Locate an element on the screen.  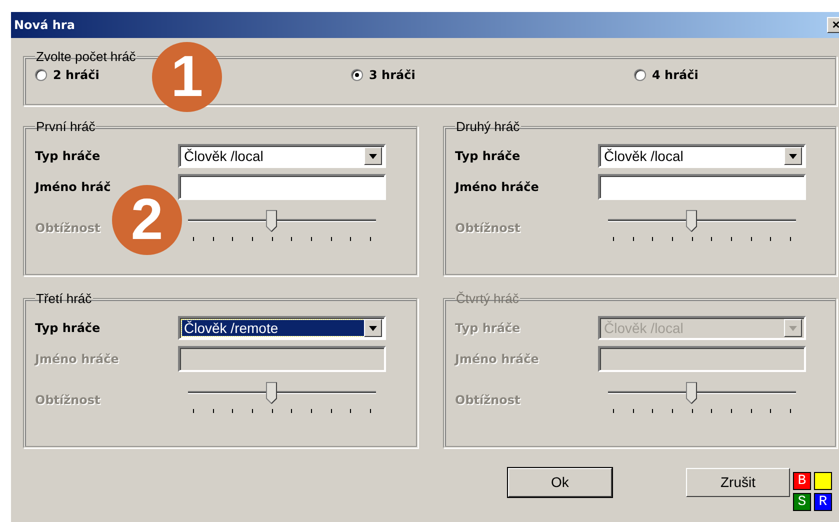
step-number-badge: 1 is located at coordinates (187, 77).